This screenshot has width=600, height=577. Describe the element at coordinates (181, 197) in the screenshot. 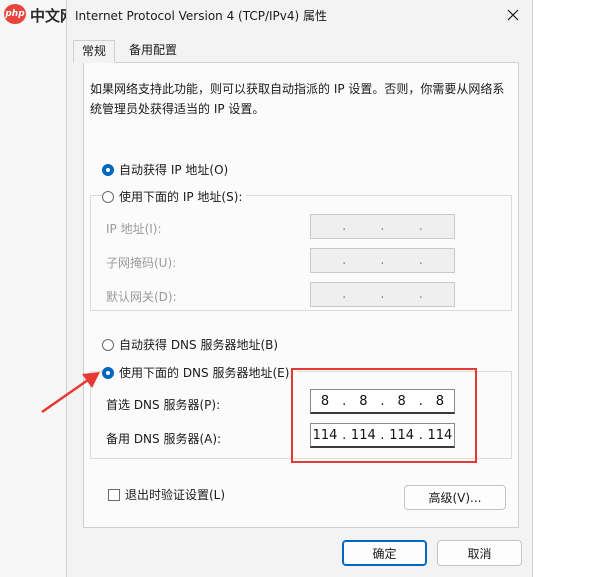

I see `radio-ip-manual-label: 使用下面的 IP 地址(S):` at that location.